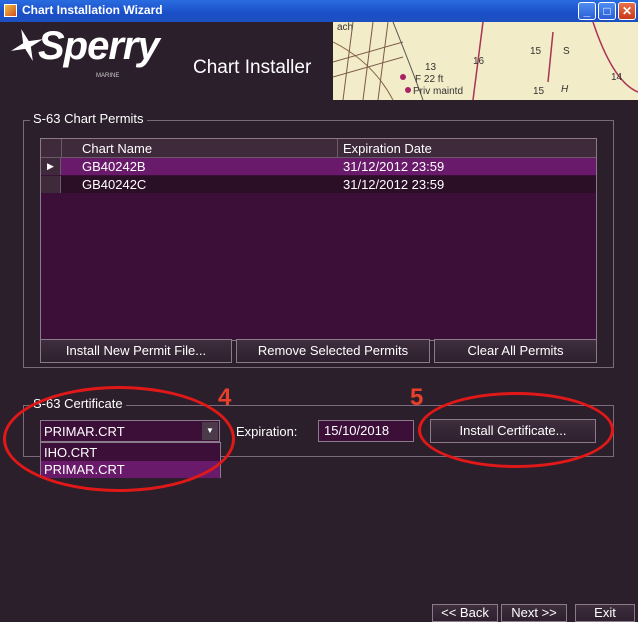  I want to click on maximize-button: □, so click(607, 11).